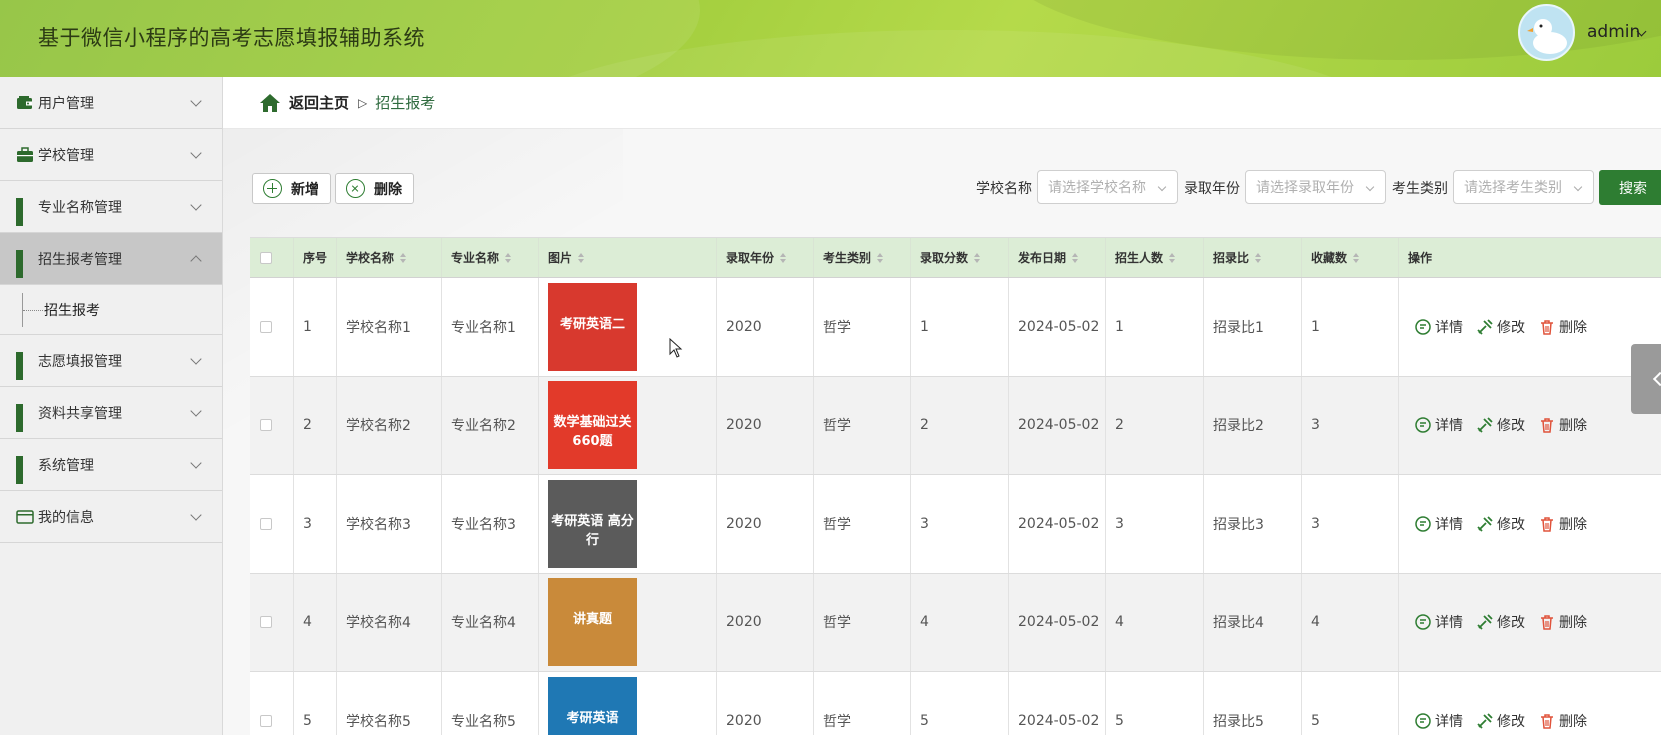 This screenshot has width=1661, height=735. I want to click on cell-ratio: 招录比1, so click(1253, 327).